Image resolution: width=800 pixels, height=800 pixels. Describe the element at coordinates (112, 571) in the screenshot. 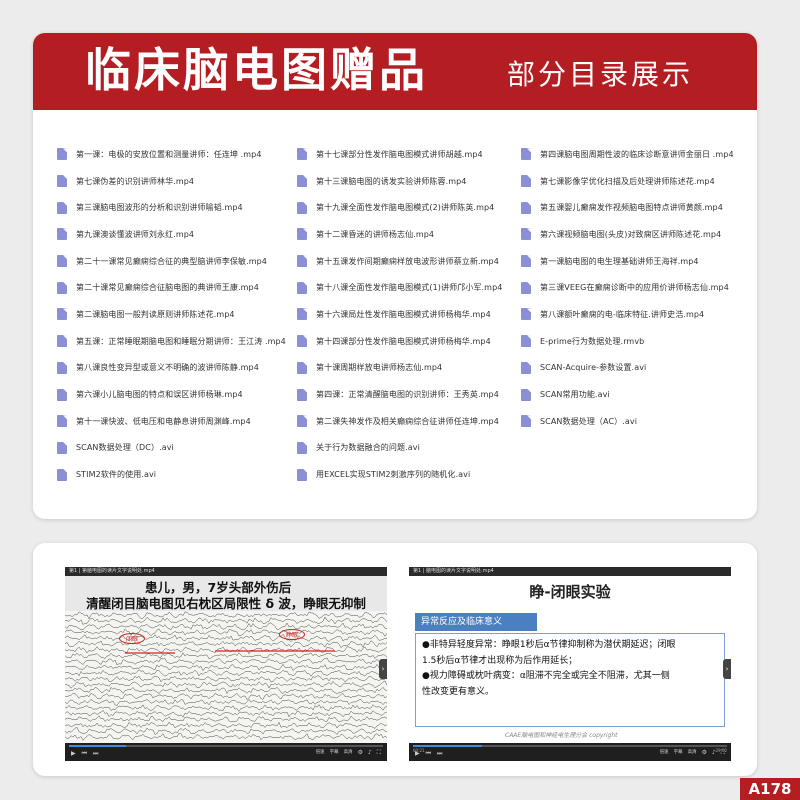

I see `player-file-name: 第1 | 第脑电图的读片文字说明处.mp4` at that location.